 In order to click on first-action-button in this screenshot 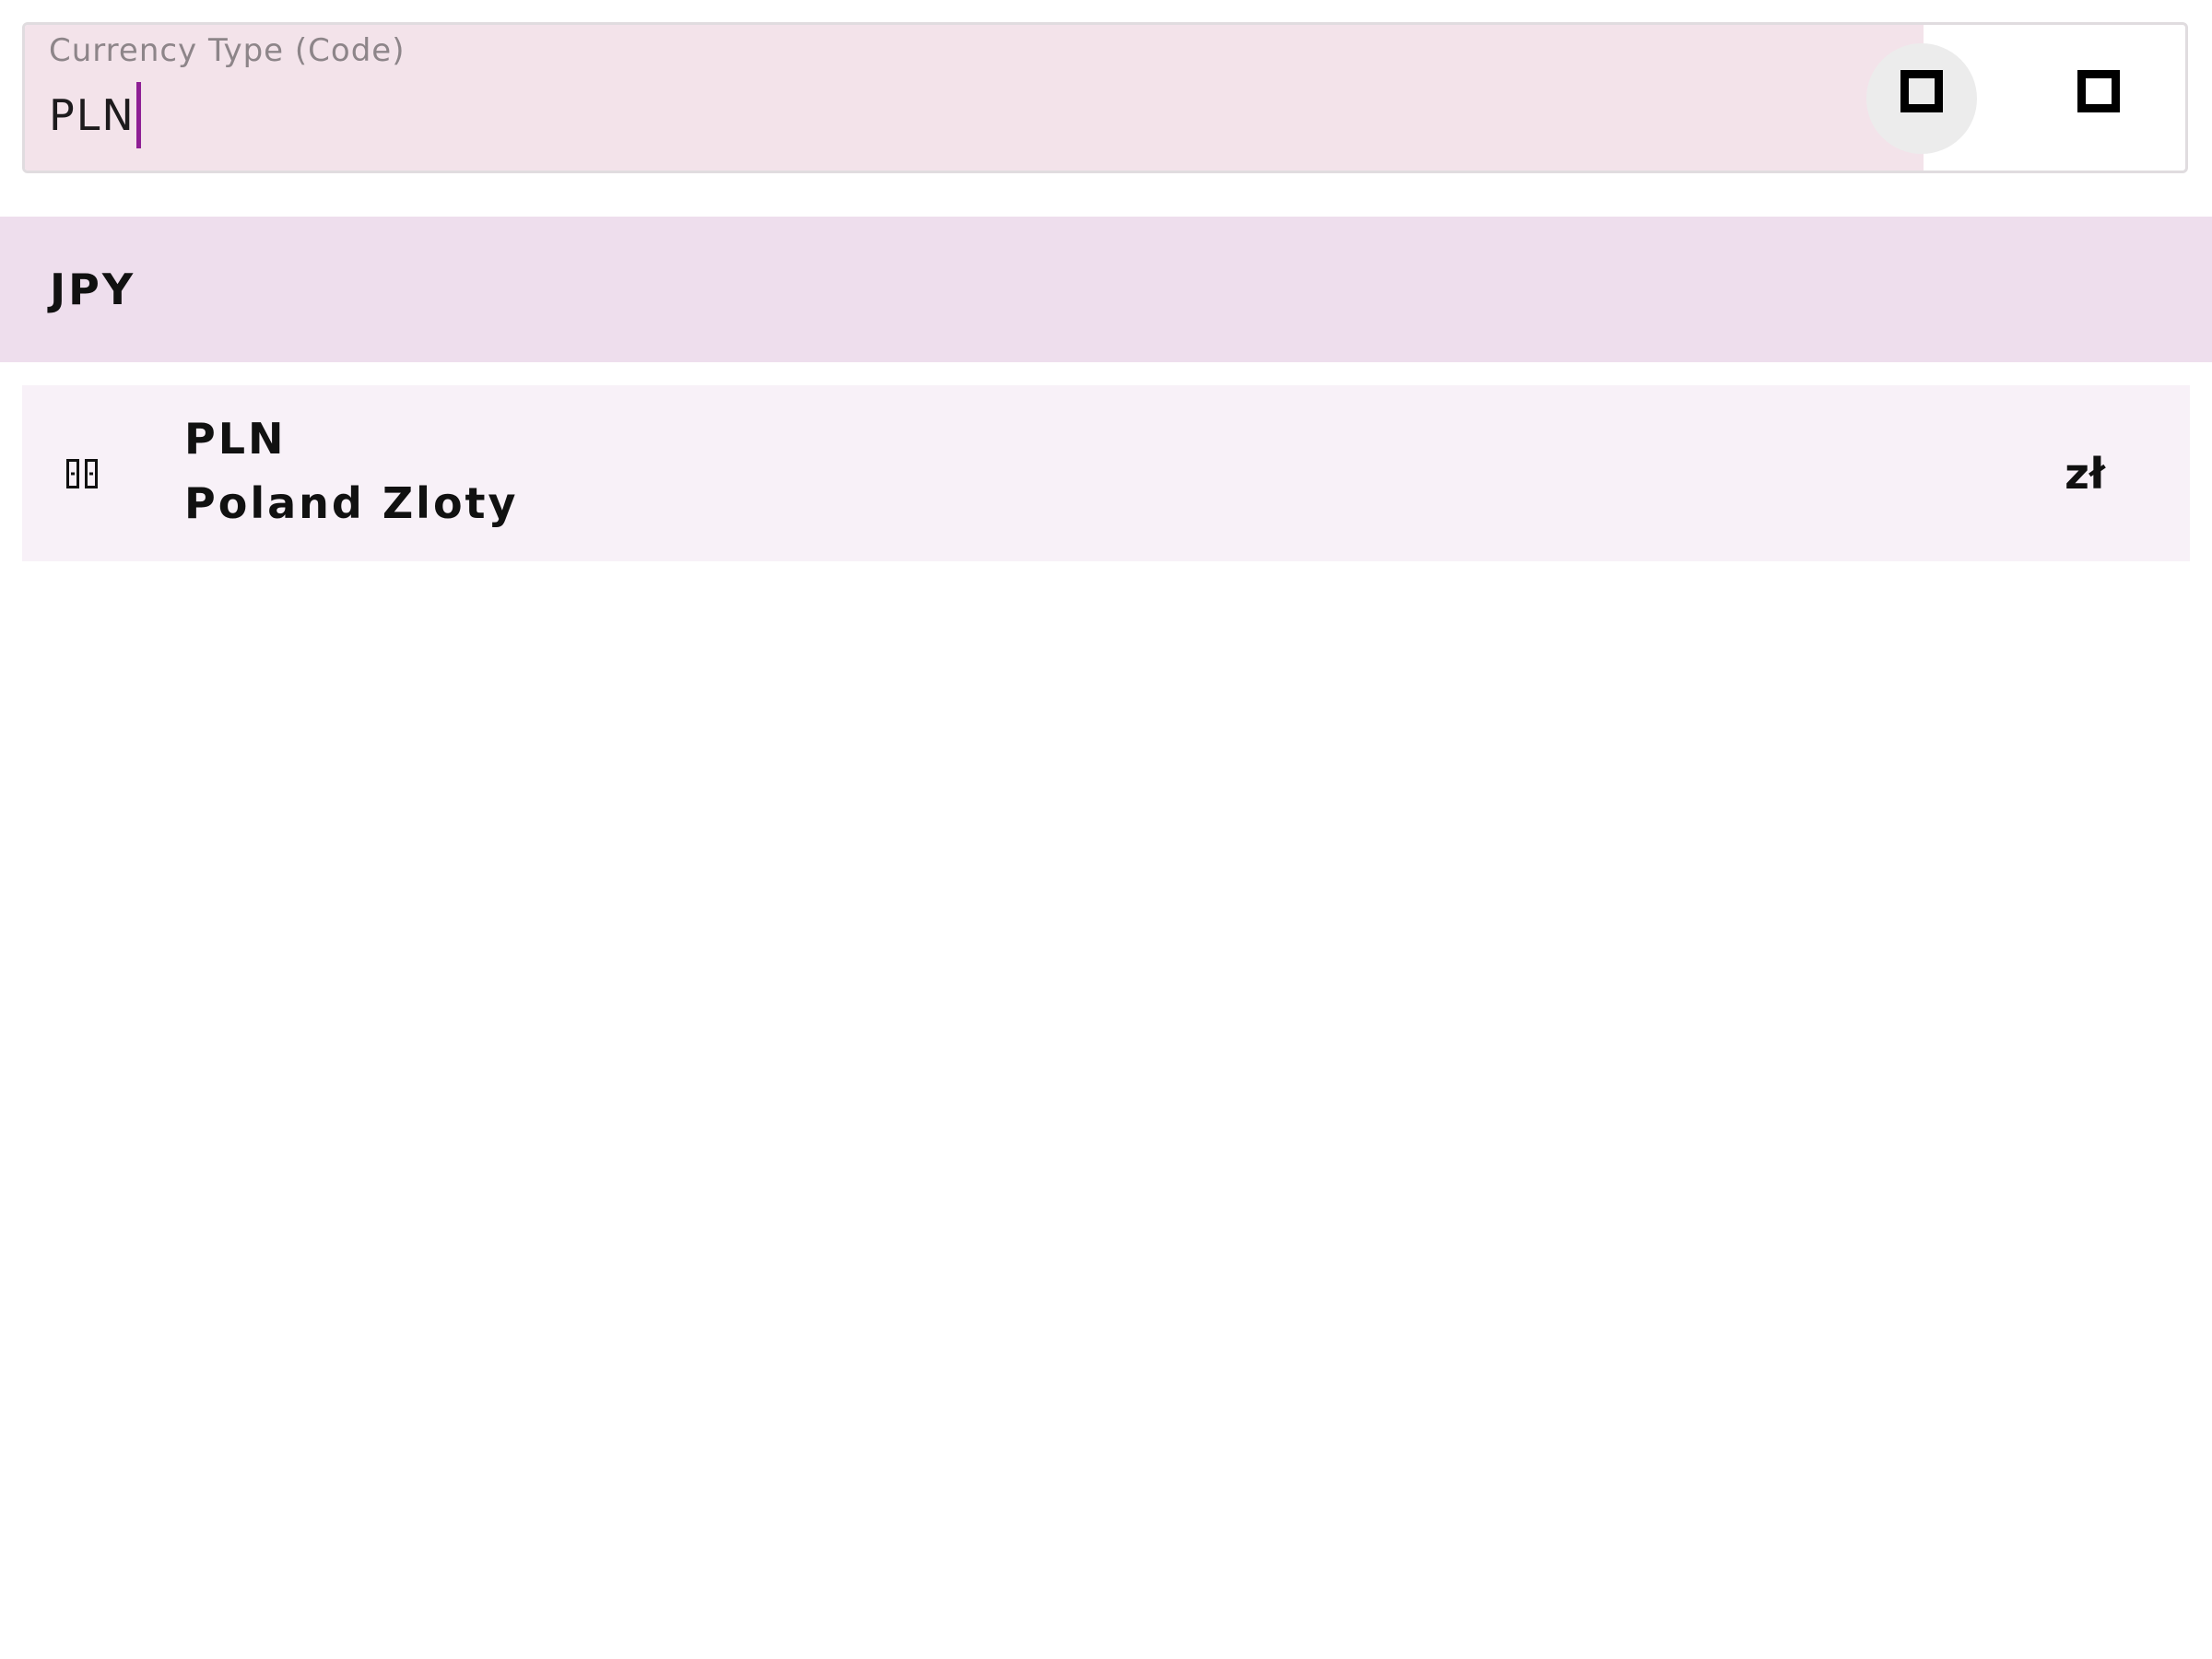, I will do `click(1921, 98)`.